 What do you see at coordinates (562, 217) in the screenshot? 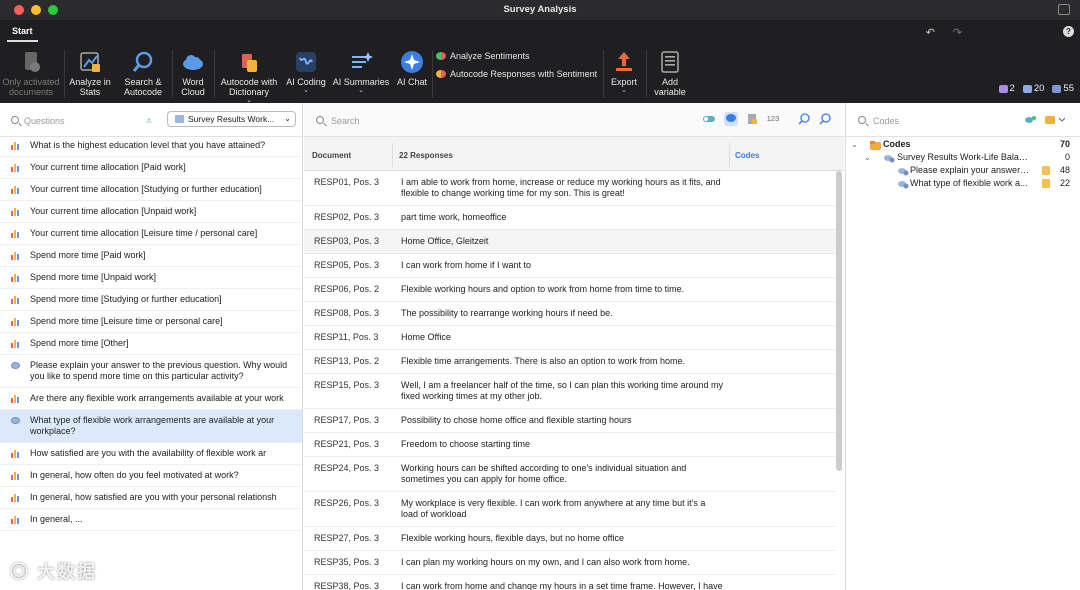
I see `response-cell: part time work, homeoffice` at bounding box center [562, 217].